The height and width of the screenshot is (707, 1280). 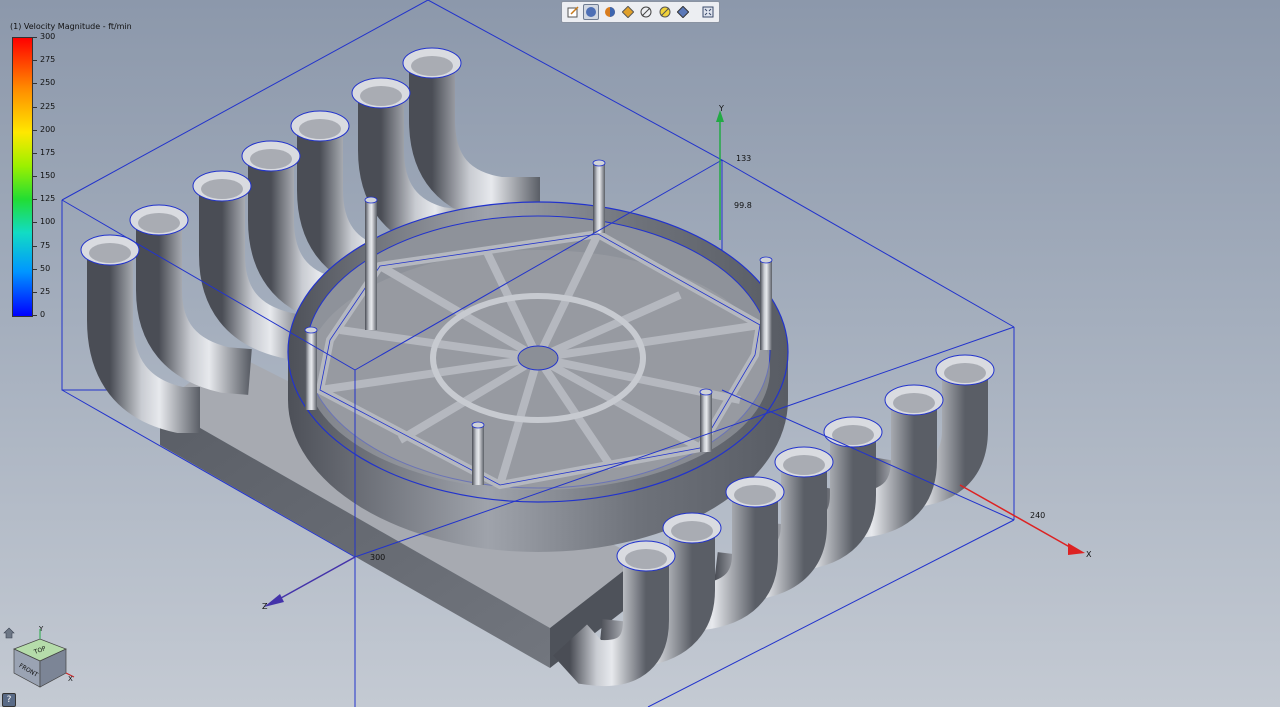 What do you see at coordinates (1022, 519) in the screenshot?
I see `x-axis` at bounding box center [1022, 519].